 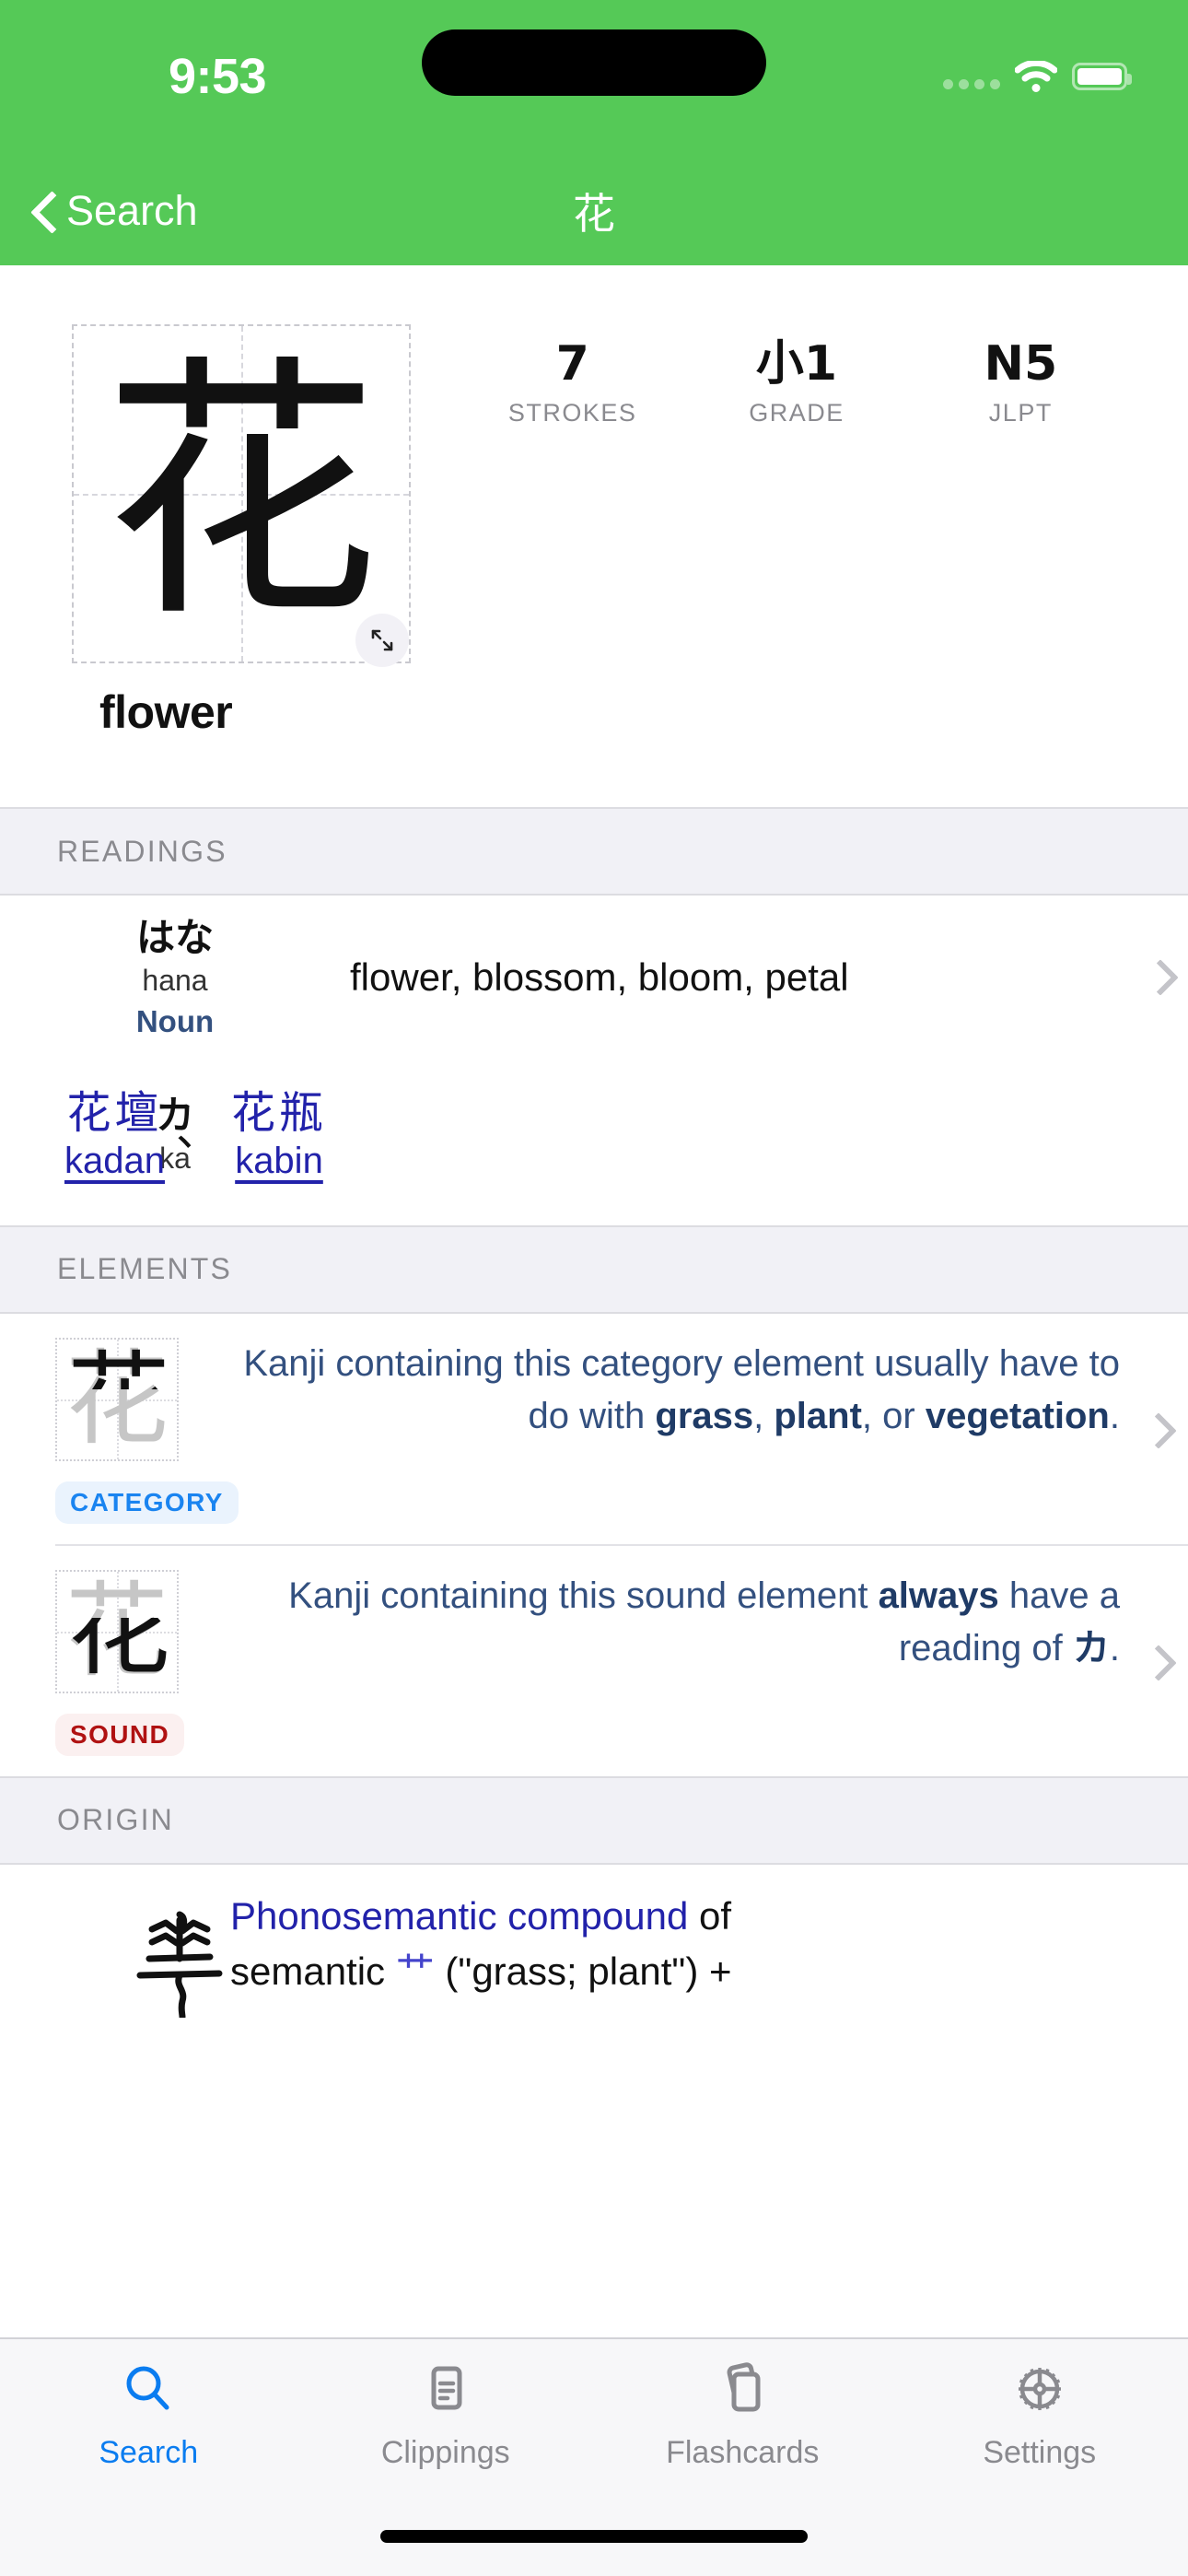 I want to click on tab-bar: Search Clippings Flashcards Settings, so click(x=594, y=2456).